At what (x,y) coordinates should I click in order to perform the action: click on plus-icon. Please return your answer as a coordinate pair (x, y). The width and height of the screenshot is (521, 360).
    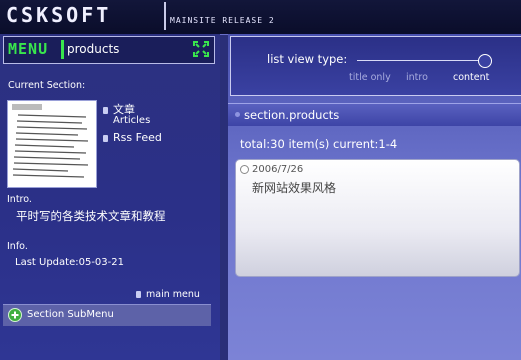
    Looking at the image, I should click on (15, 315).